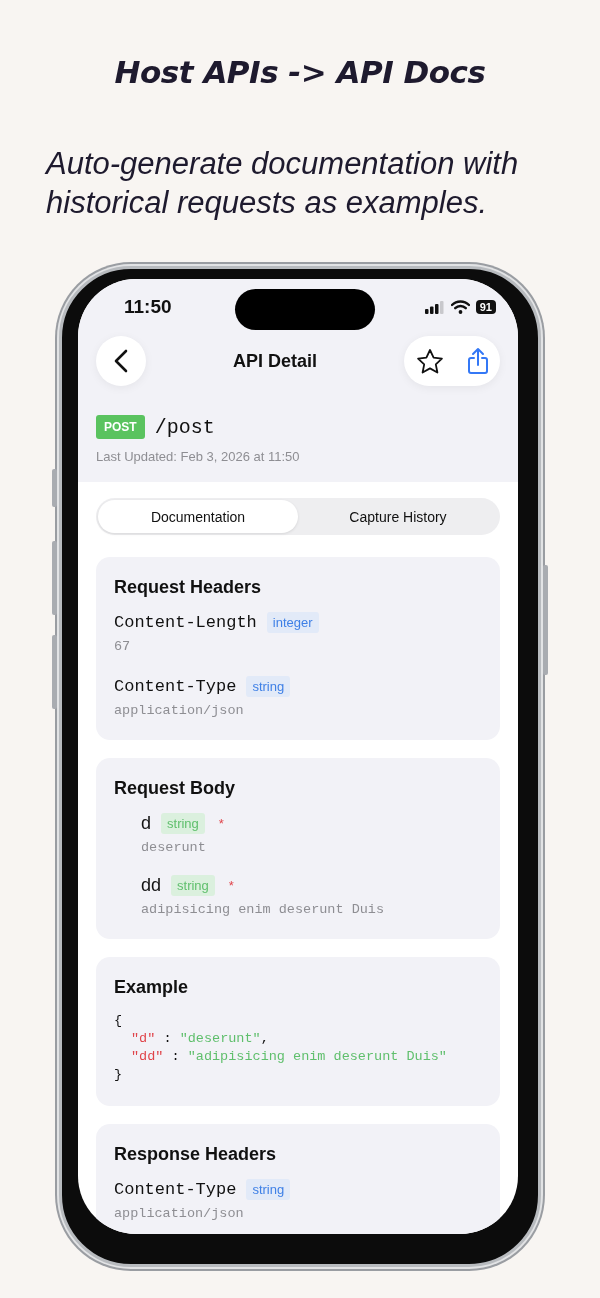  I want to click on star-icon, so click(429, 361).